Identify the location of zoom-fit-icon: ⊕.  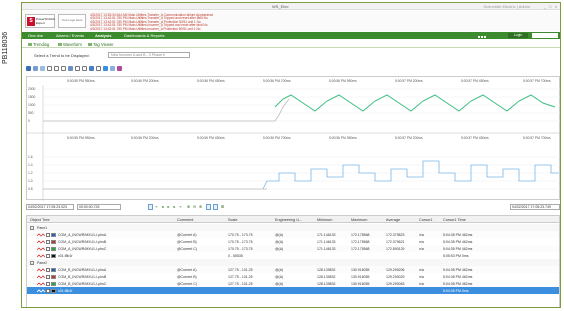
(200, 207).